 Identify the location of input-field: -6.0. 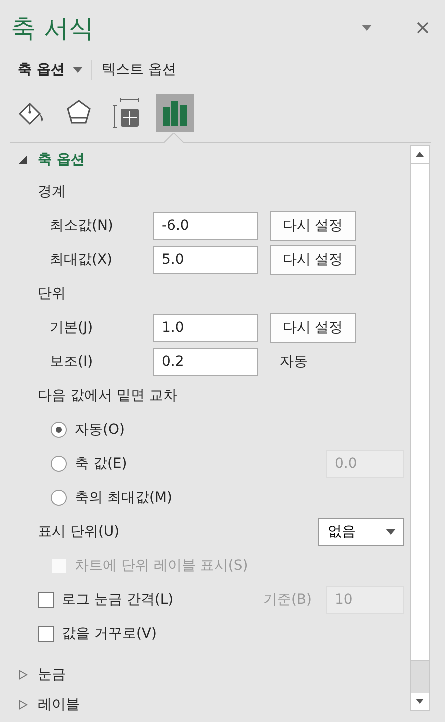
(205, 226).